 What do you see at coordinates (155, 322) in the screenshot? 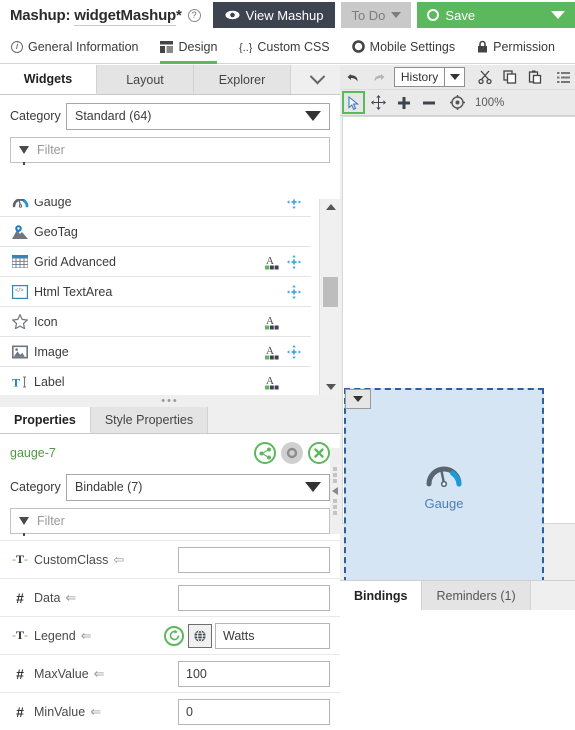
I see `widget-list-item: Icon A` at bounding box center [155, 322].